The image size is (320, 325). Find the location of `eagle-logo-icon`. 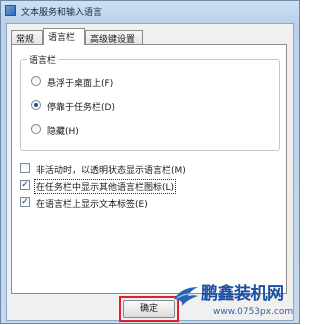

eagle-logo-icon is located at coordinates (186, 296).